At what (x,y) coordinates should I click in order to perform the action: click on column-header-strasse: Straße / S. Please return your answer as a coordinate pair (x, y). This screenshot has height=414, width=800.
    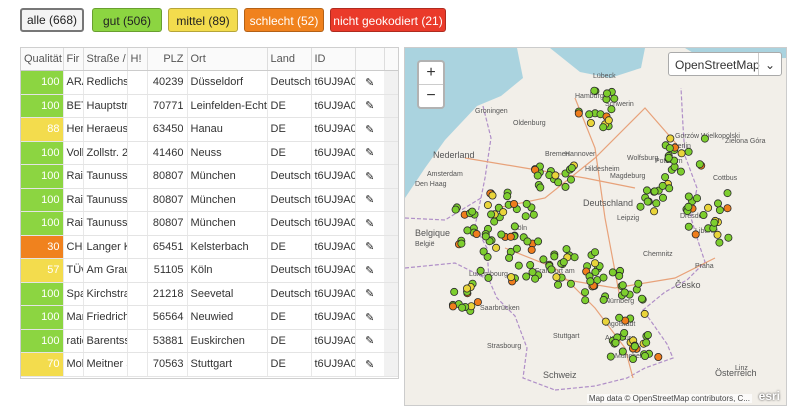
    Looking at the image, I should click on (105, 59).